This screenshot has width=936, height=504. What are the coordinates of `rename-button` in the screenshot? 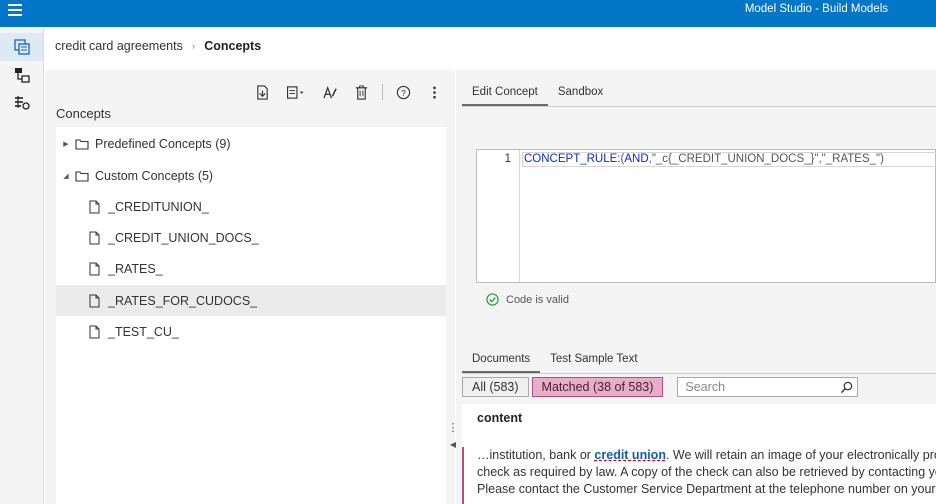 It's located at (330, 92).